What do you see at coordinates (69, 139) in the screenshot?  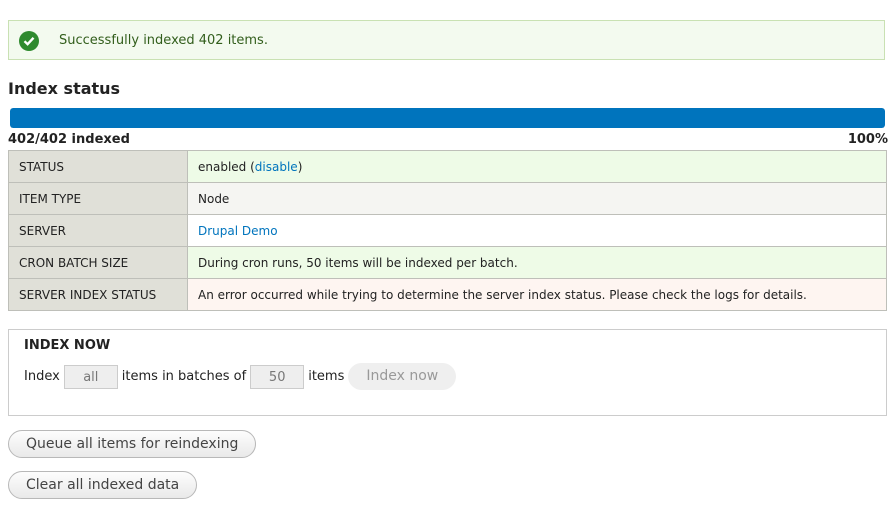 I see `progress-label: 402/402 indexed` at bounding box center [69, 139].